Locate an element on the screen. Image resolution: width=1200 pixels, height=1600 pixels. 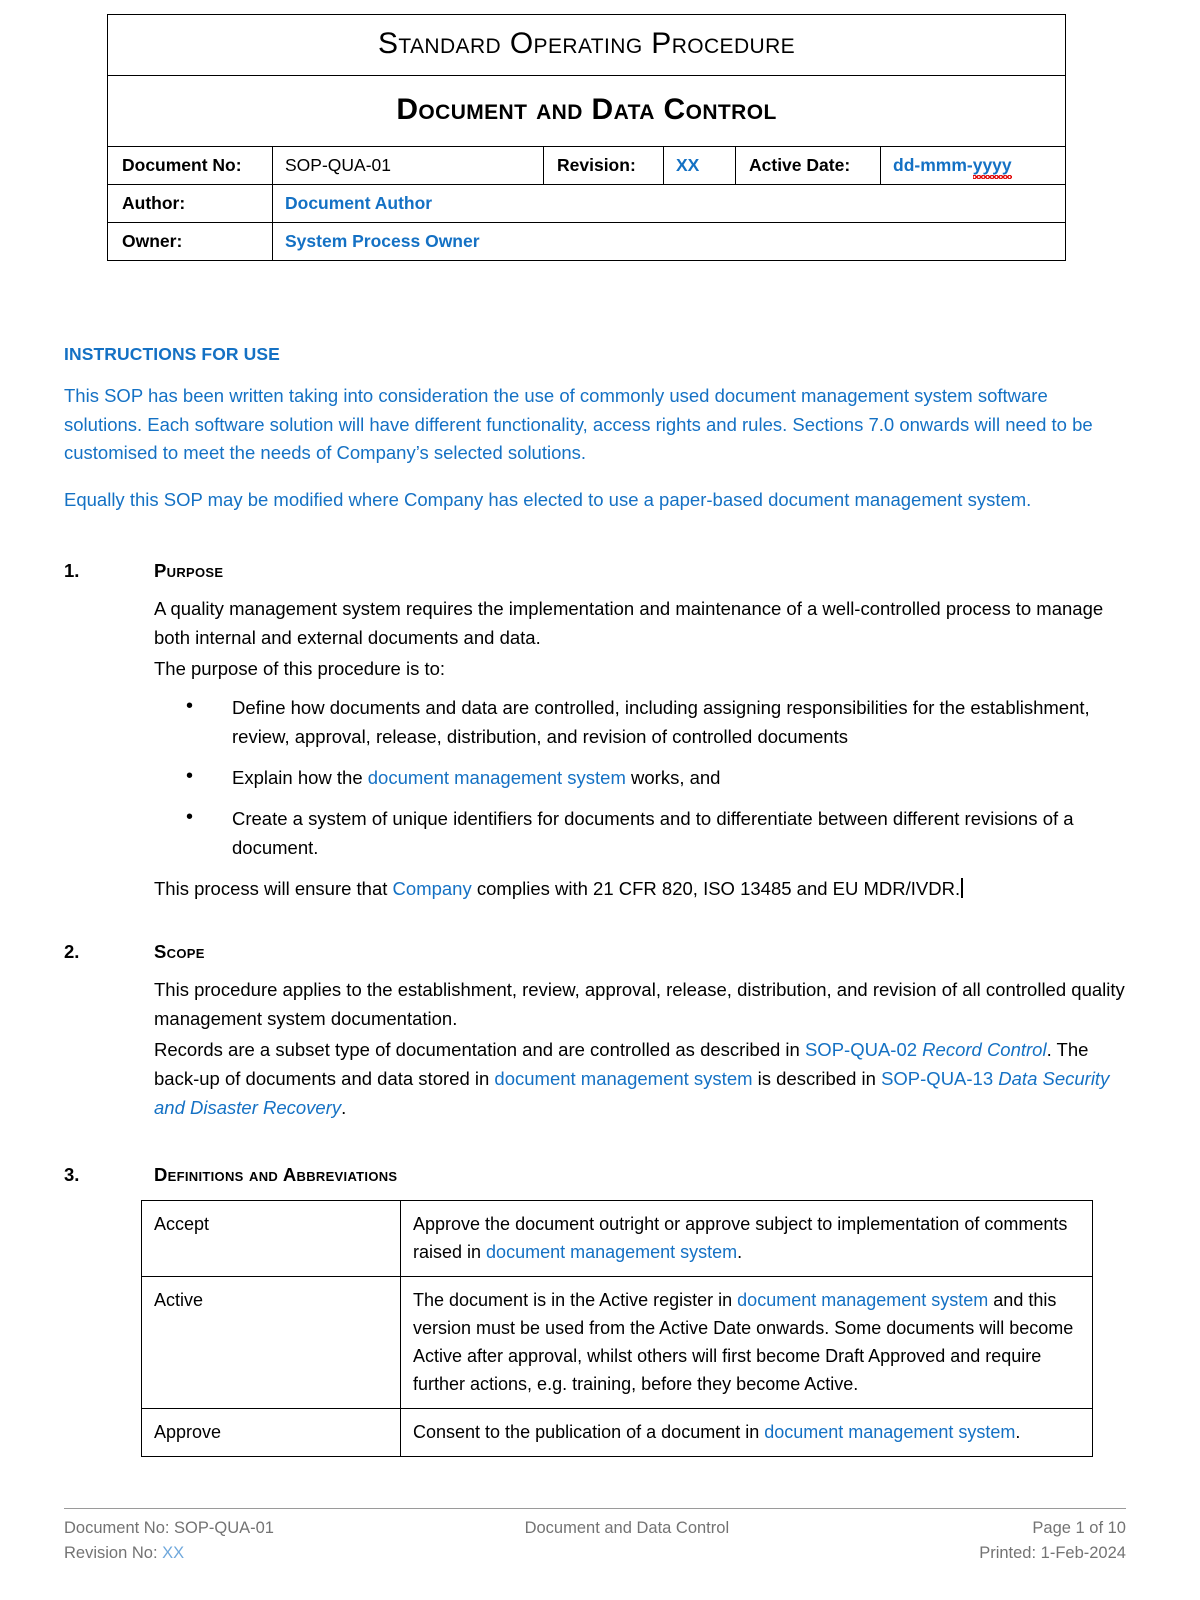
document-type-title: Standard Operating Procedure is located at coordinates (586, 45).